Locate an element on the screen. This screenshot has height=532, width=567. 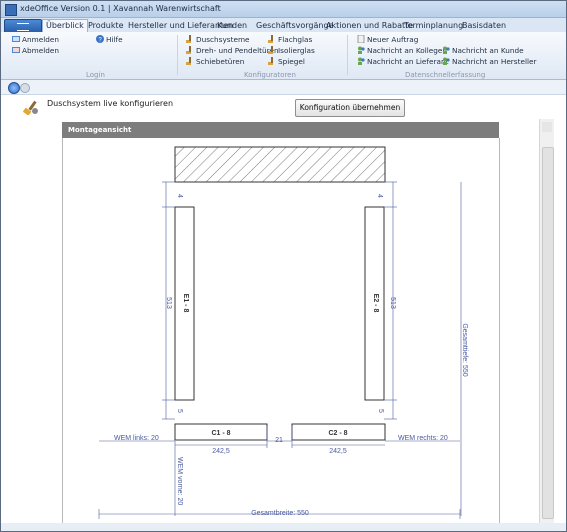
total-width-label: Gesamtbreite: 550 is located at coordinates (280, 513).